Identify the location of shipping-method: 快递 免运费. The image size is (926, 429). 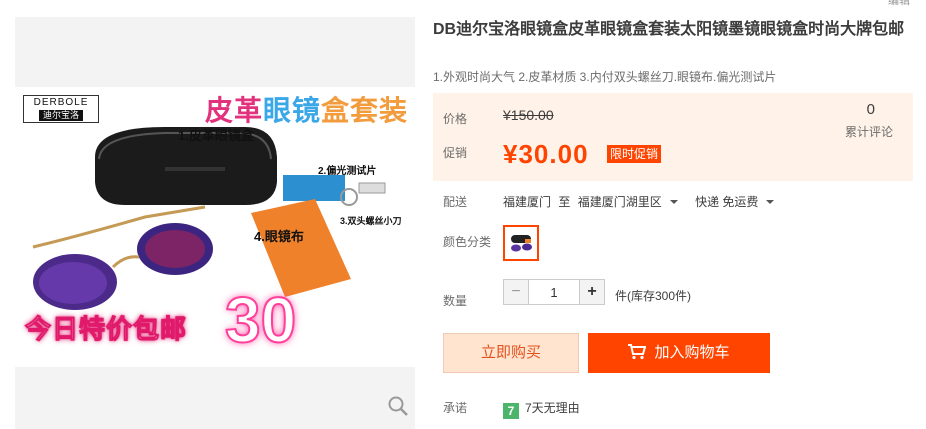
(726, 202).